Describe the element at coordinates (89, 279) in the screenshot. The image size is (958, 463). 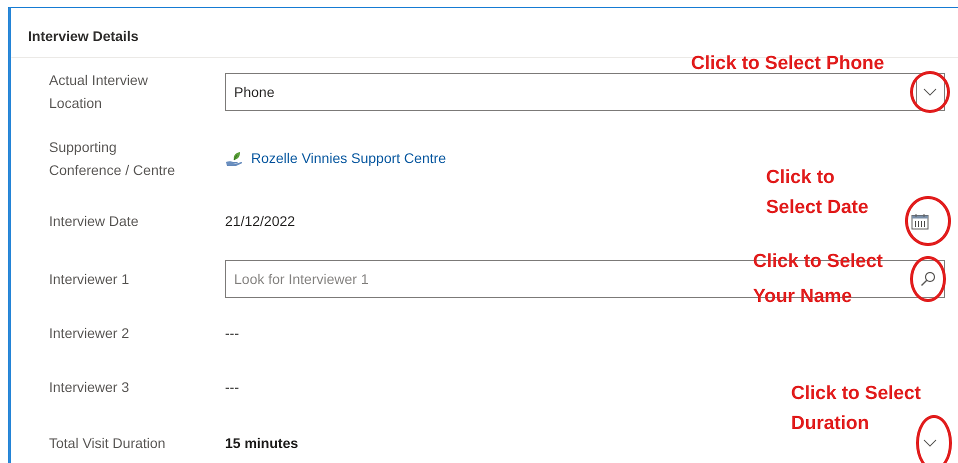
I see `field-label: Interviewer 1` at that location.